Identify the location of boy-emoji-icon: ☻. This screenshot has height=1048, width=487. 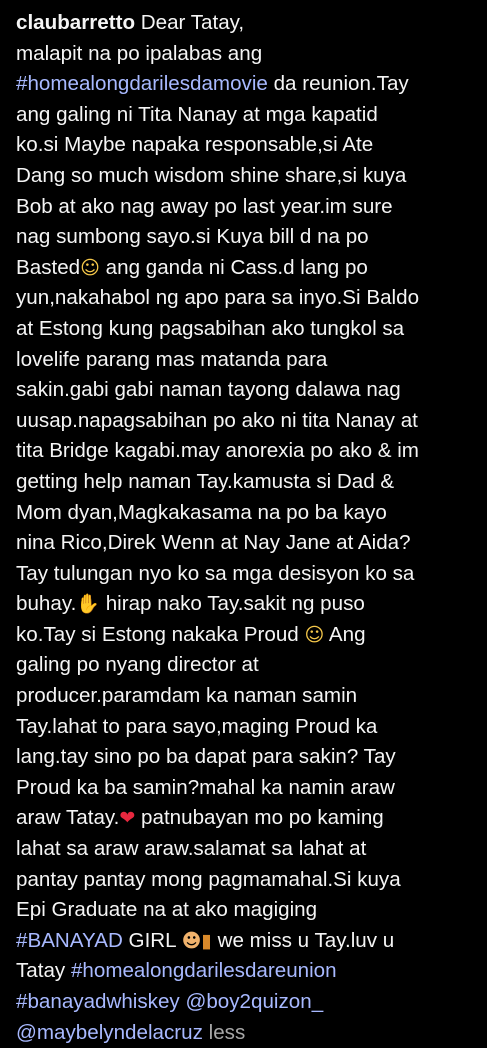
(191, 940).